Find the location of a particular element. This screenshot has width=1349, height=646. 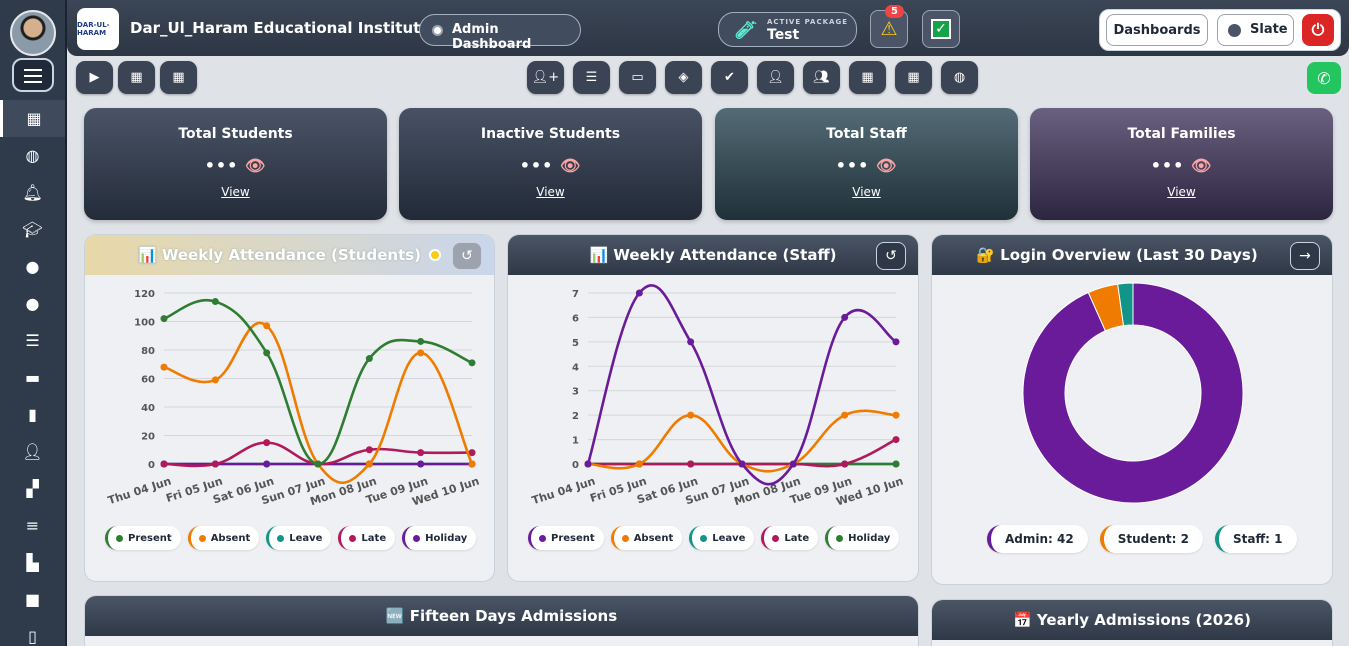

user-check-icon-button: ✔ is located at coordinates (729, 77).